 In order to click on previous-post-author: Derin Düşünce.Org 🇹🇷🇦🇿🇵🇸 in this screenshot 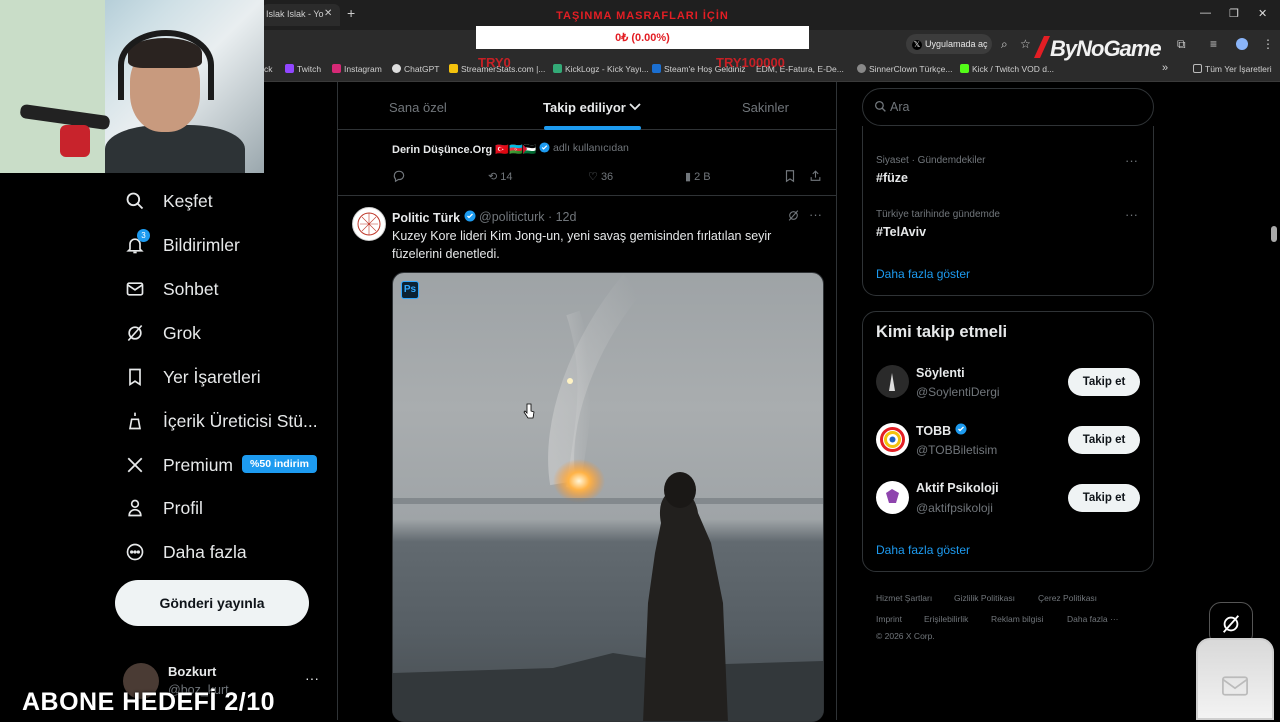, I will do `click(471, 149)`.